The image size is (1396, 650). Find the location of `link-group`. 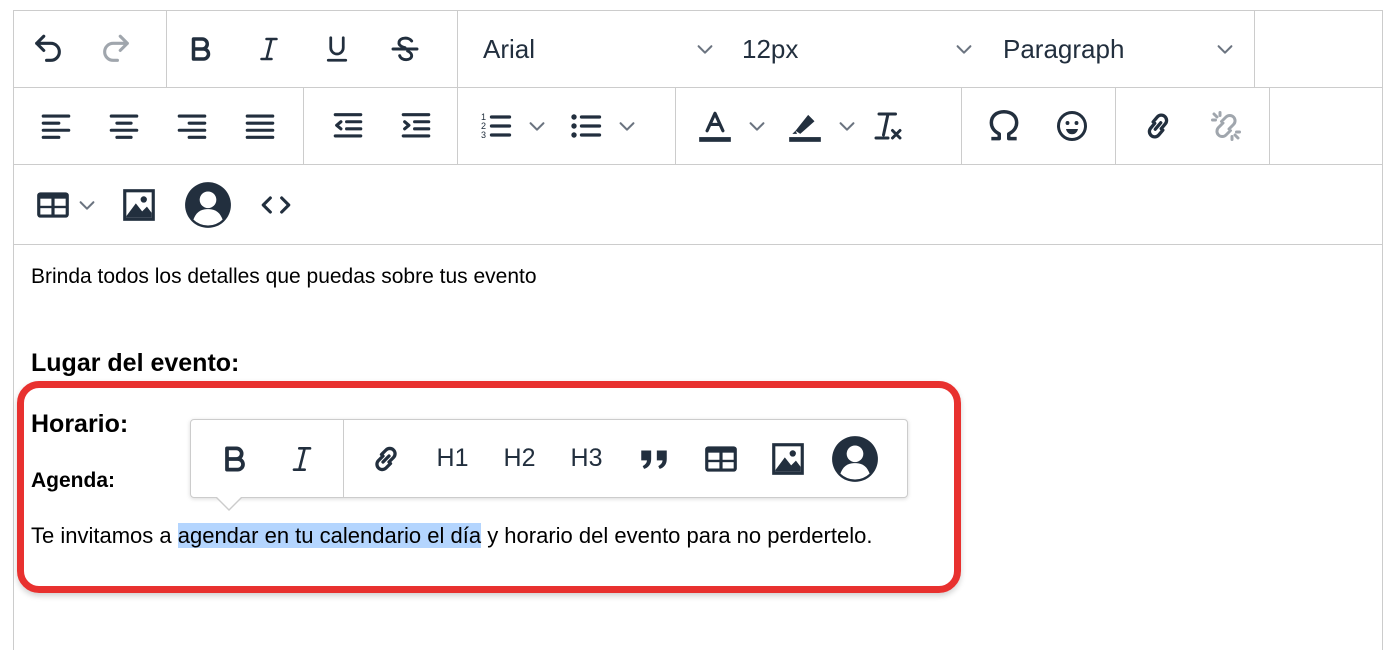

link-group is located at coordinates (1193, 126).